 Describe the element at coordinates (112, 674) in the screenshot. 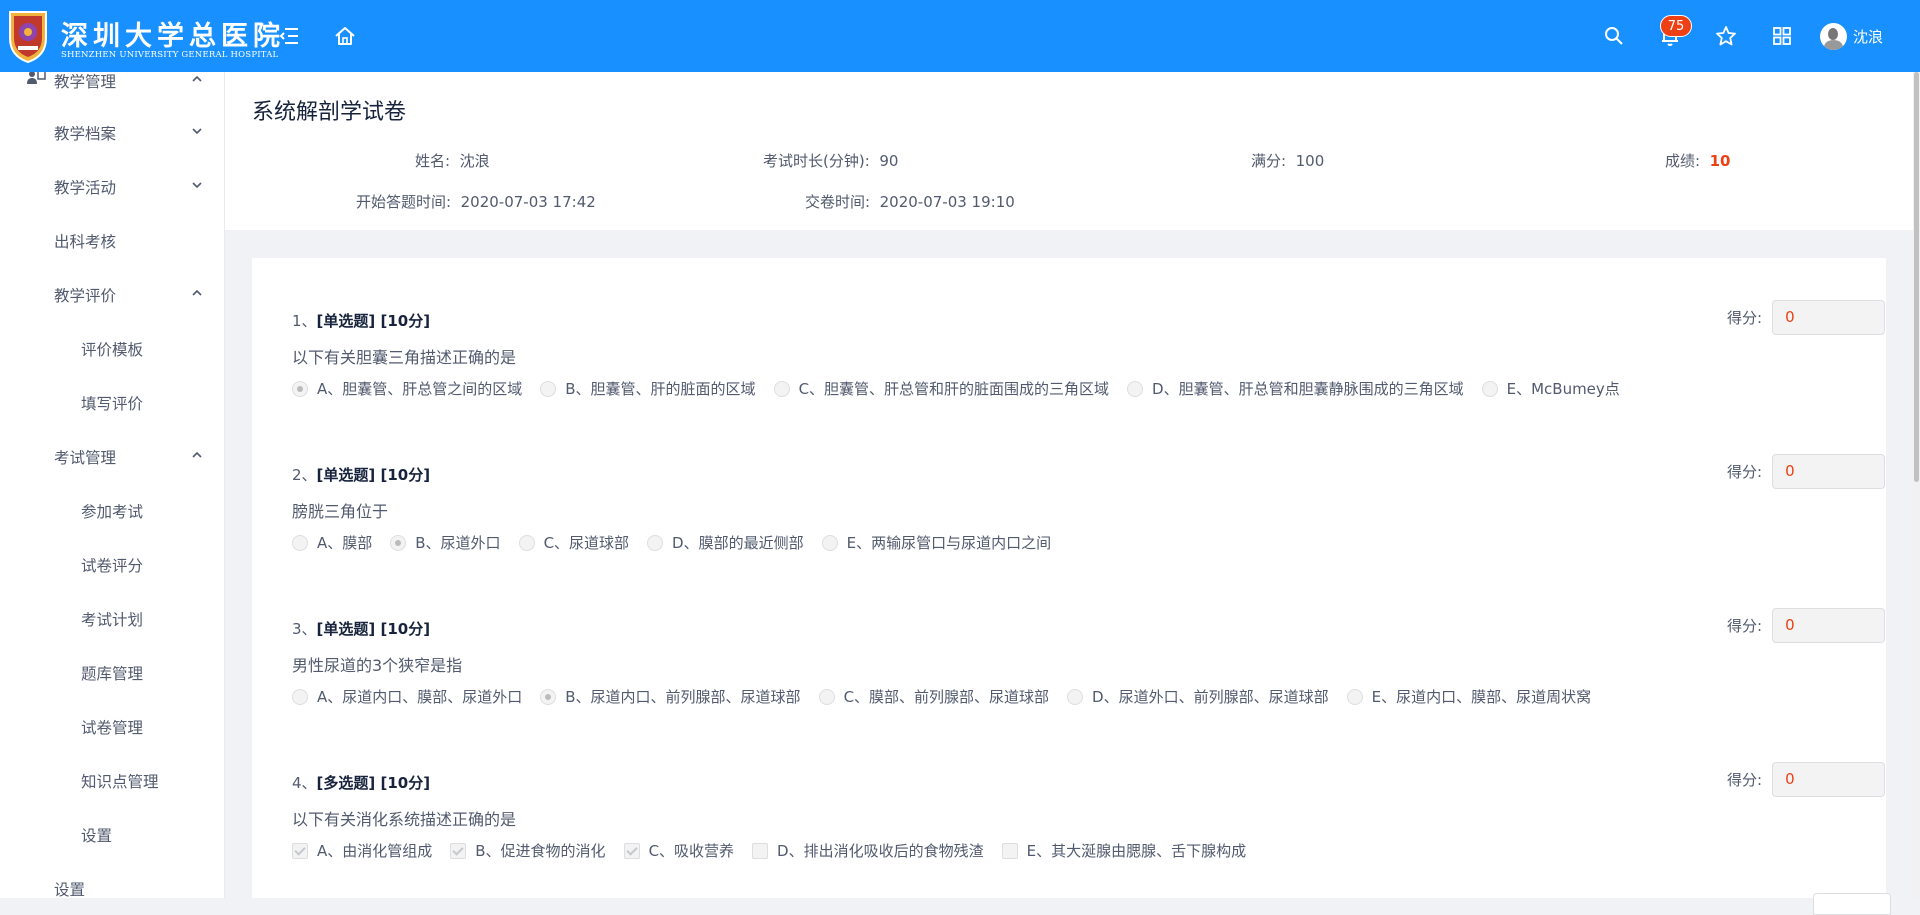

I see `sidebar-item: 题库管理` at that location.